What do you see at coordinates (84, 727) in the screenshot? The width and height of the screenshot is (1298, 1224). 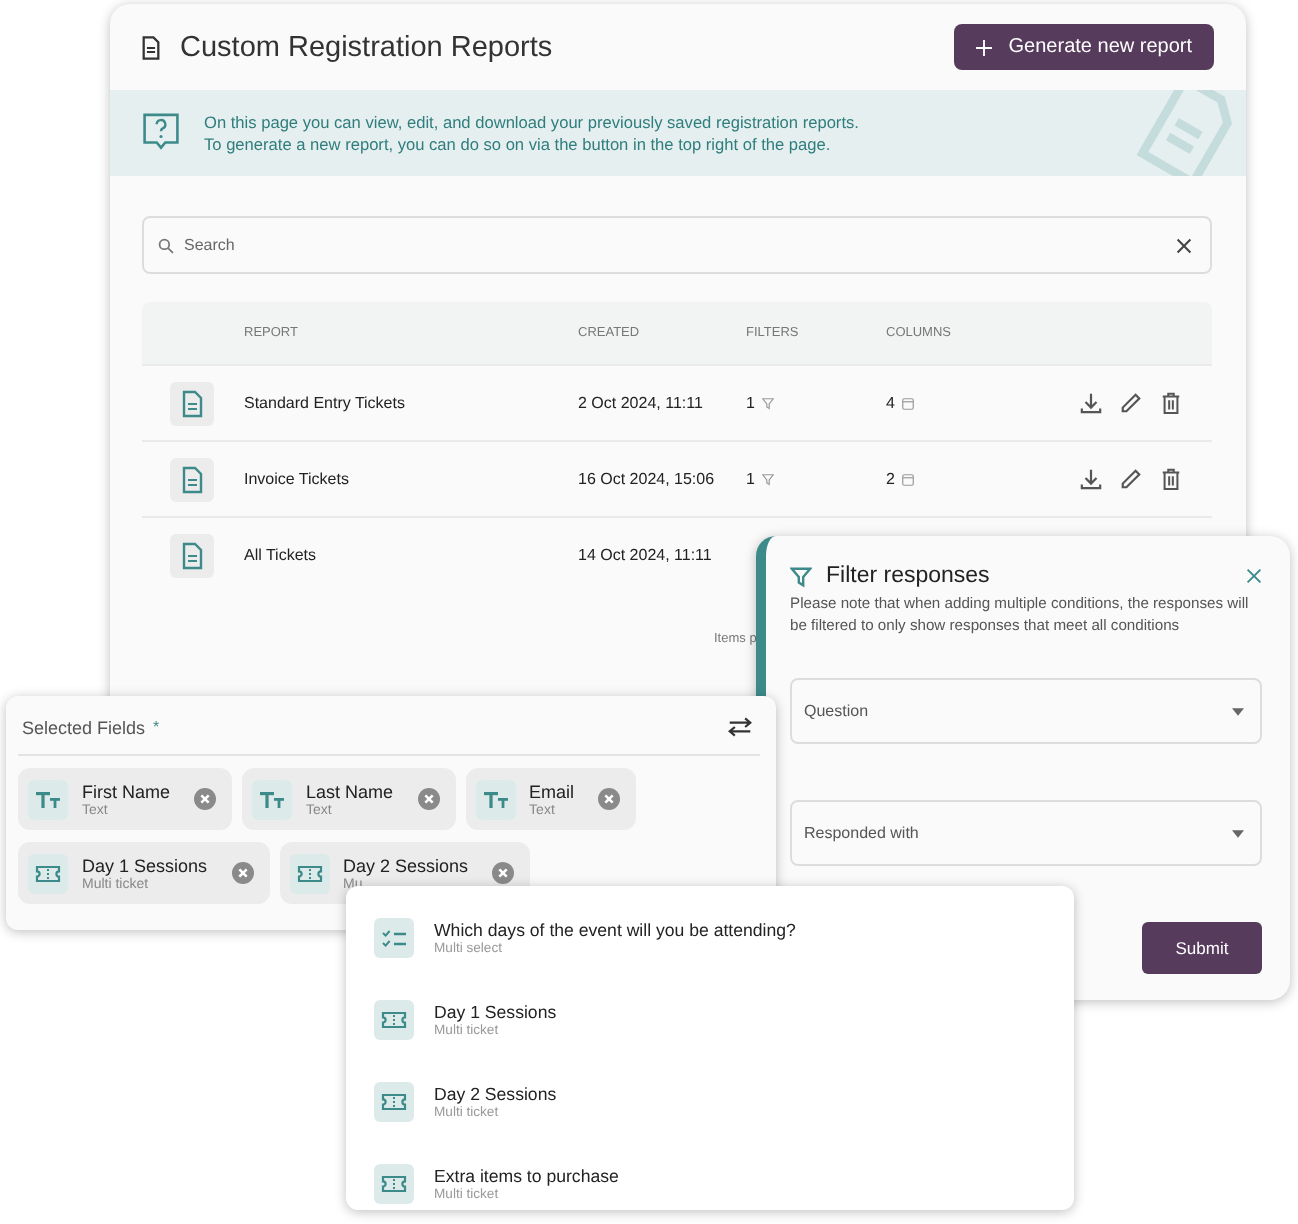 I see `section-title: Selected Fields` at bounding box center [84, 727].